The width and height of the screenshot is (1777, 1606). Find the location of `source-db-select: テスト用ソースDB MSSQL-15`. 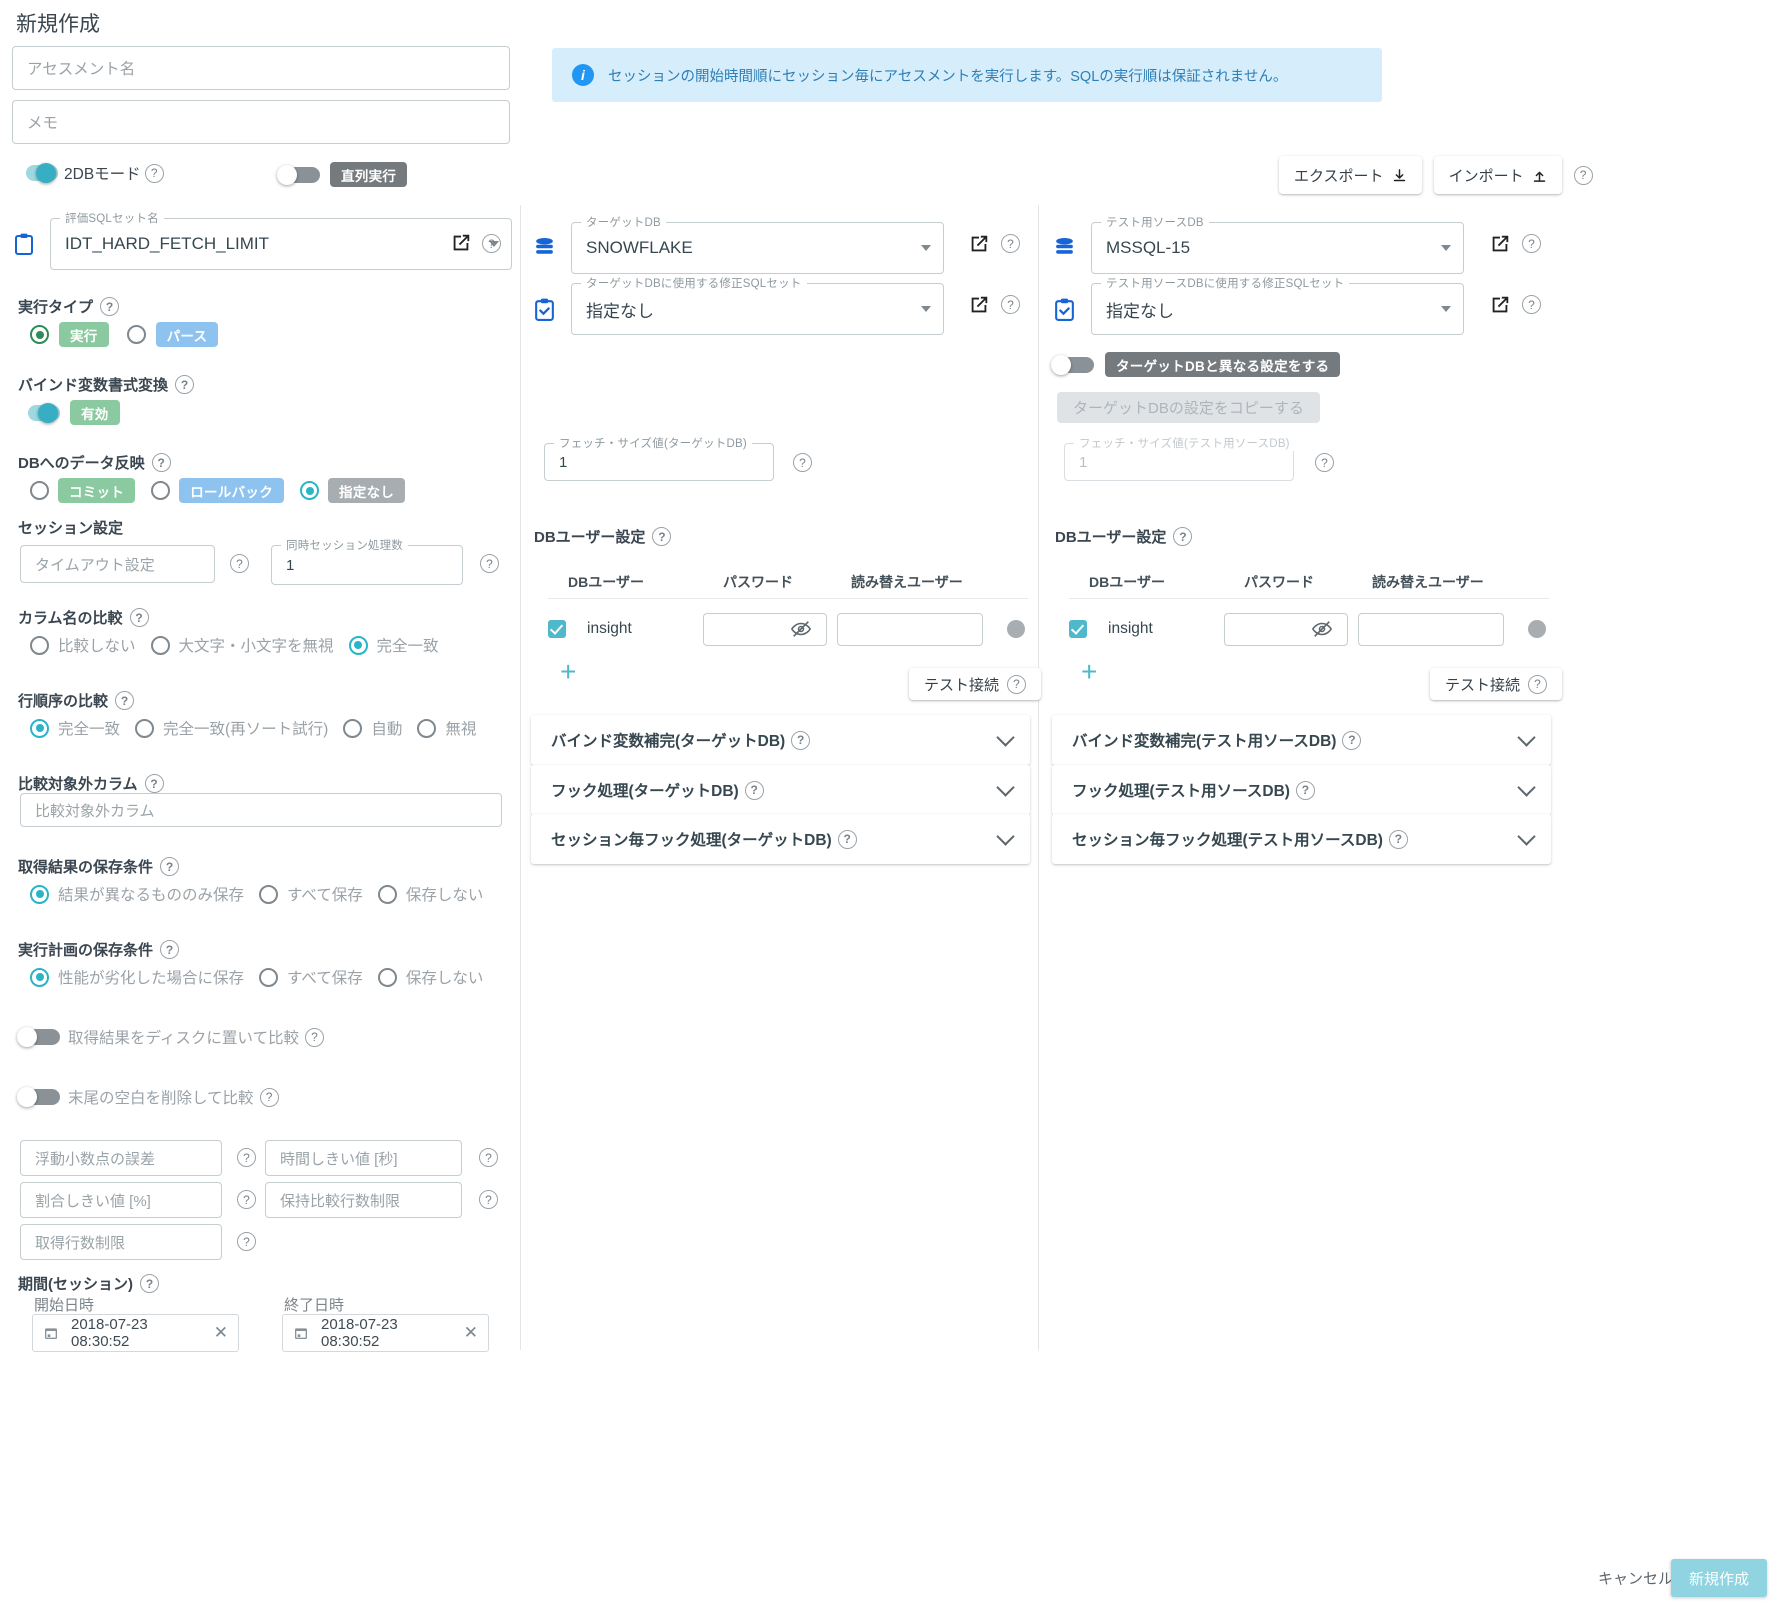

source-db-select: テスト用ソースDB MSSQL-15 is located at coordinates (1277, 244).